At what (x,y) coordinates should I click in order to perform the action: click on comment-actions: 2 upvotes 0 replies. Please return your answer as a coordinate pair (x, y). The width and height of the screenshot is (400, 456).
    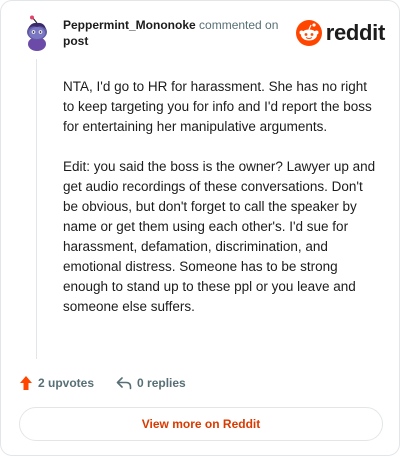
    Looking at the image, I should click on (113, 383).